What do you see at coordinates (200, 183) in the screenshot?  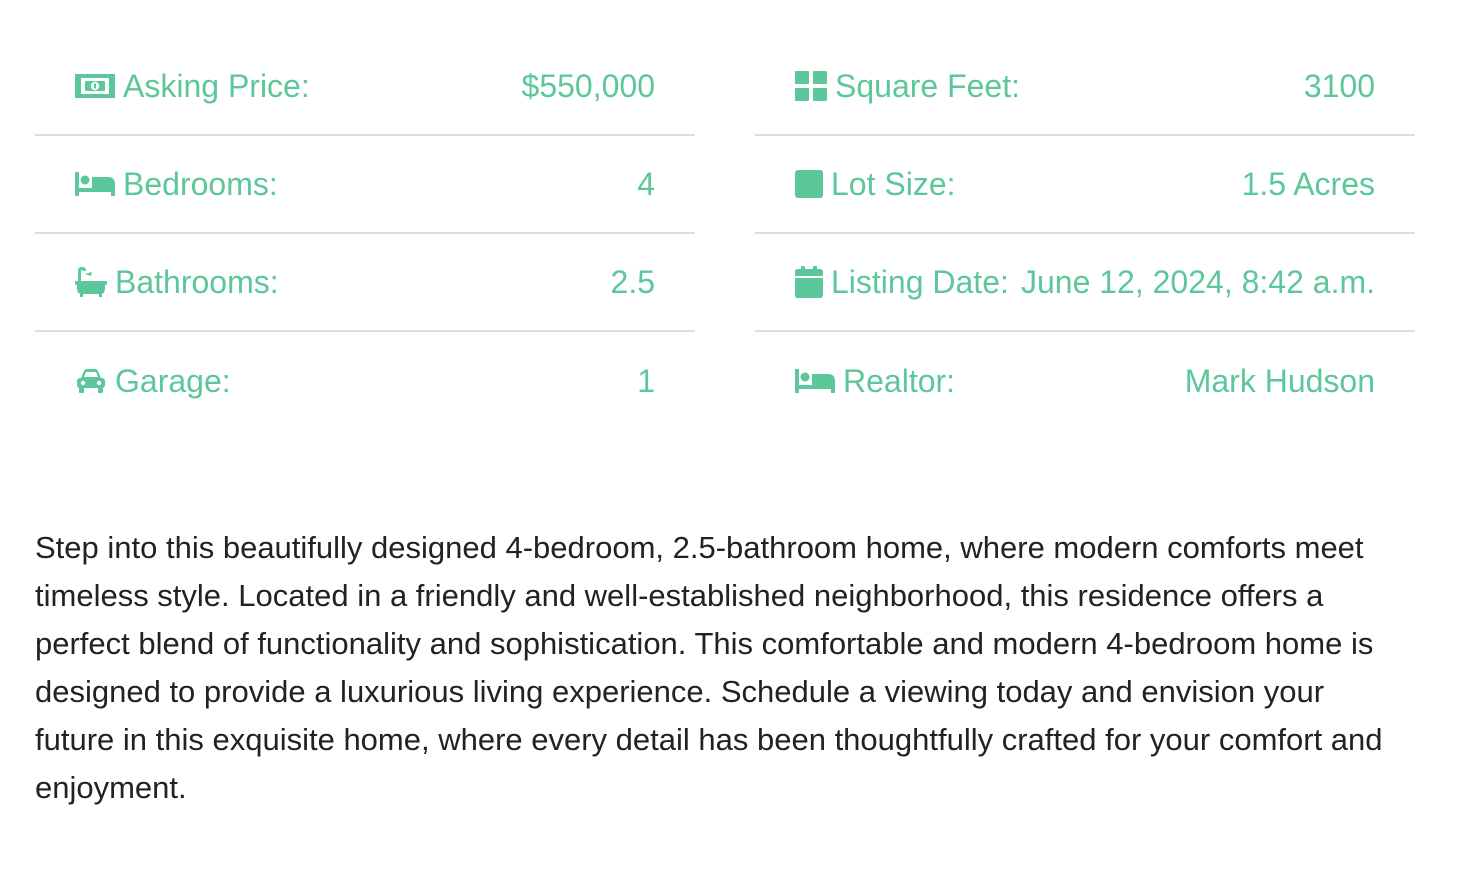 I see `detail-label: Bedrooms:` at bounding box center [200, 183].